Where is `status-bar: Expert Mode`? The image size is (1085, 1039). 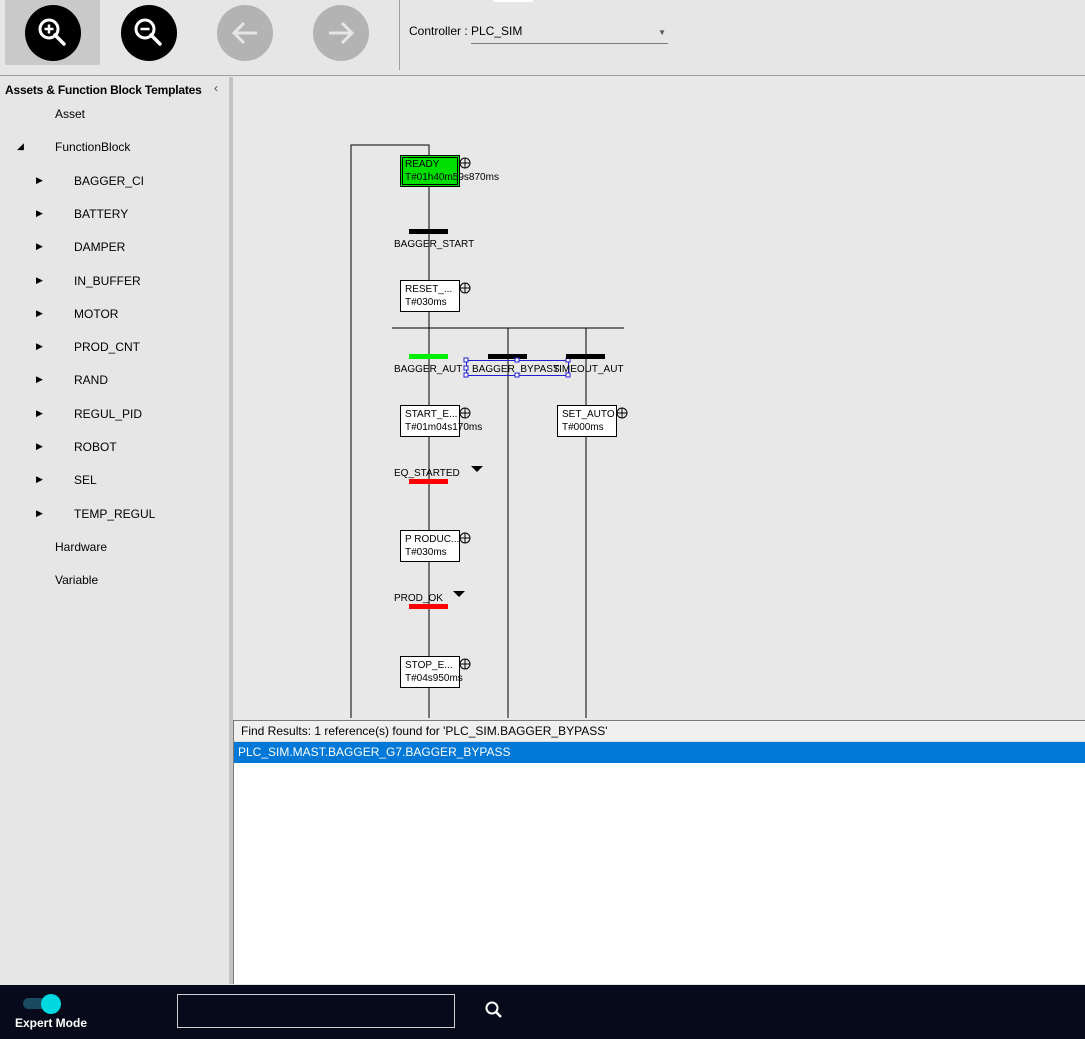
status-bar: Expert Mode is located at coordinates (542, 1012).